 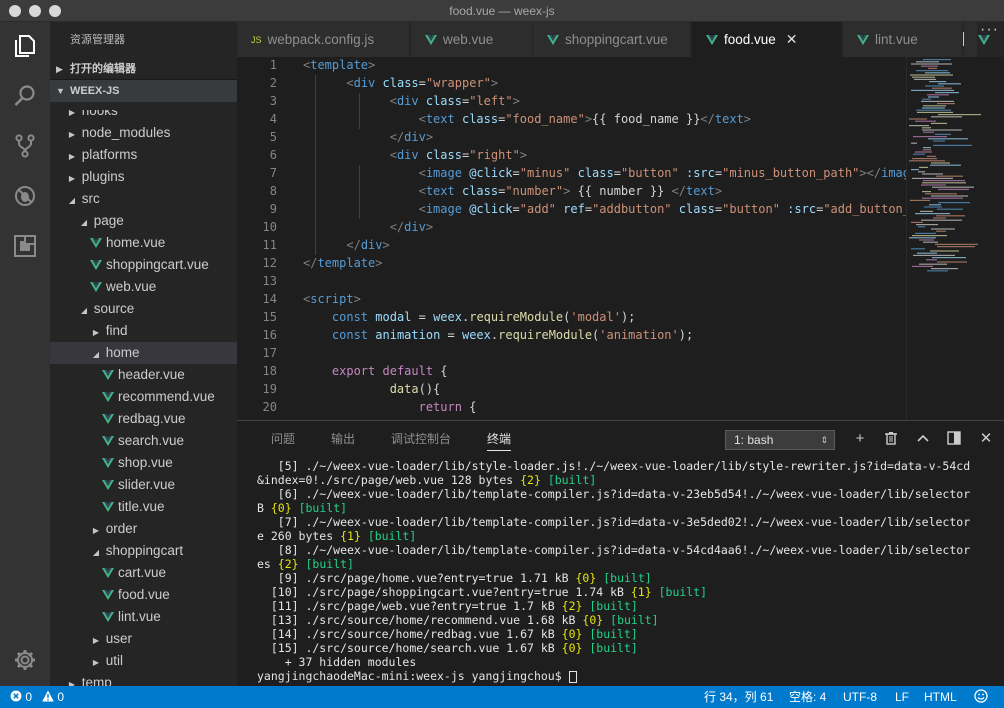 I want to click on panel-tab: 调试控制台, so click(x=421, y=438).